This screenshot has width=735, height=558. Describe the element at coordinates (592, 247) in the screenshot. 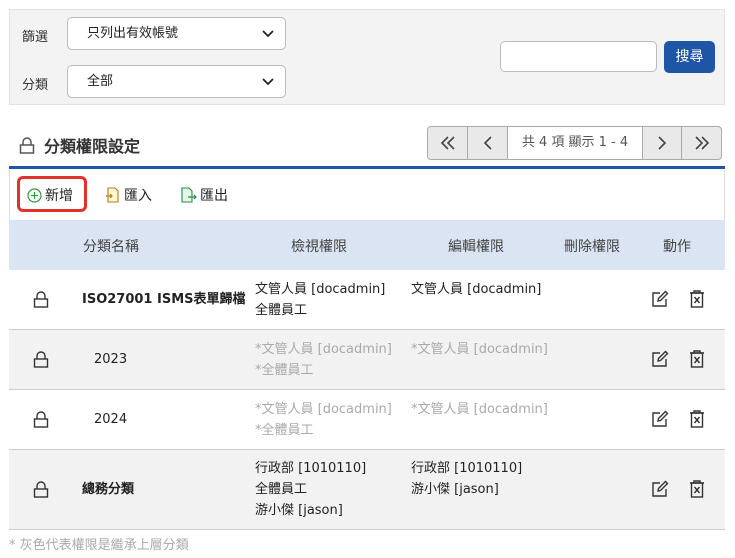

I see `col-header-delete: 刪除權限` at that location.